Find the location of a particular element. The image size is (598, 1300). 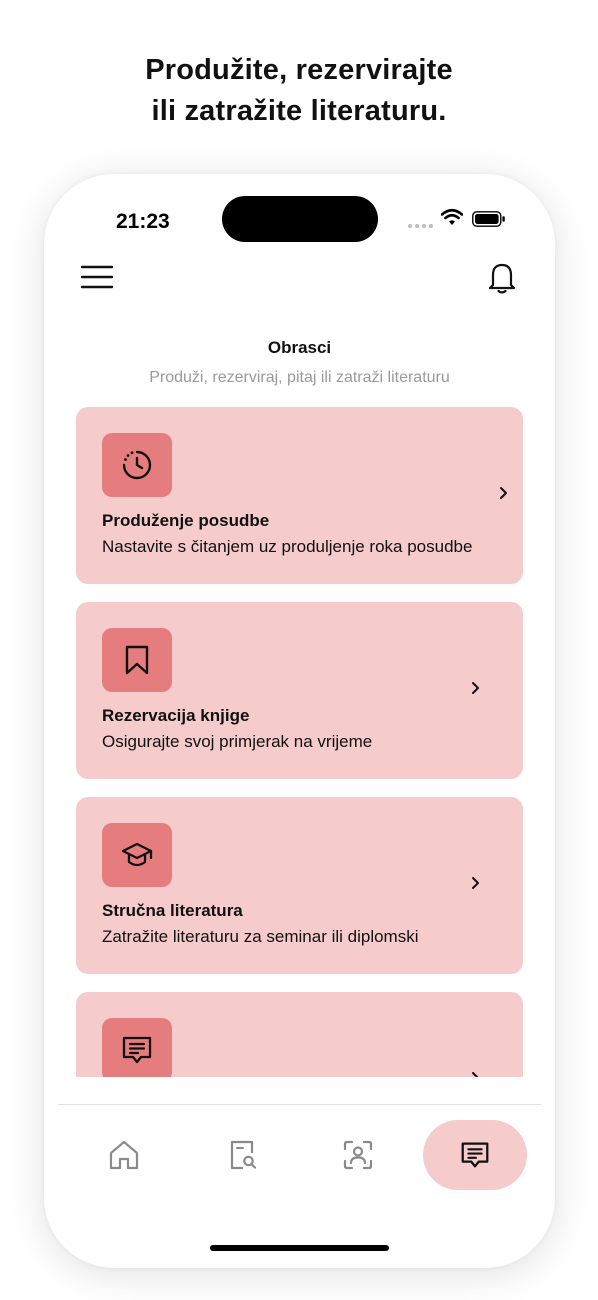

tab-bar-divider is located at coordinates (299, 1104).